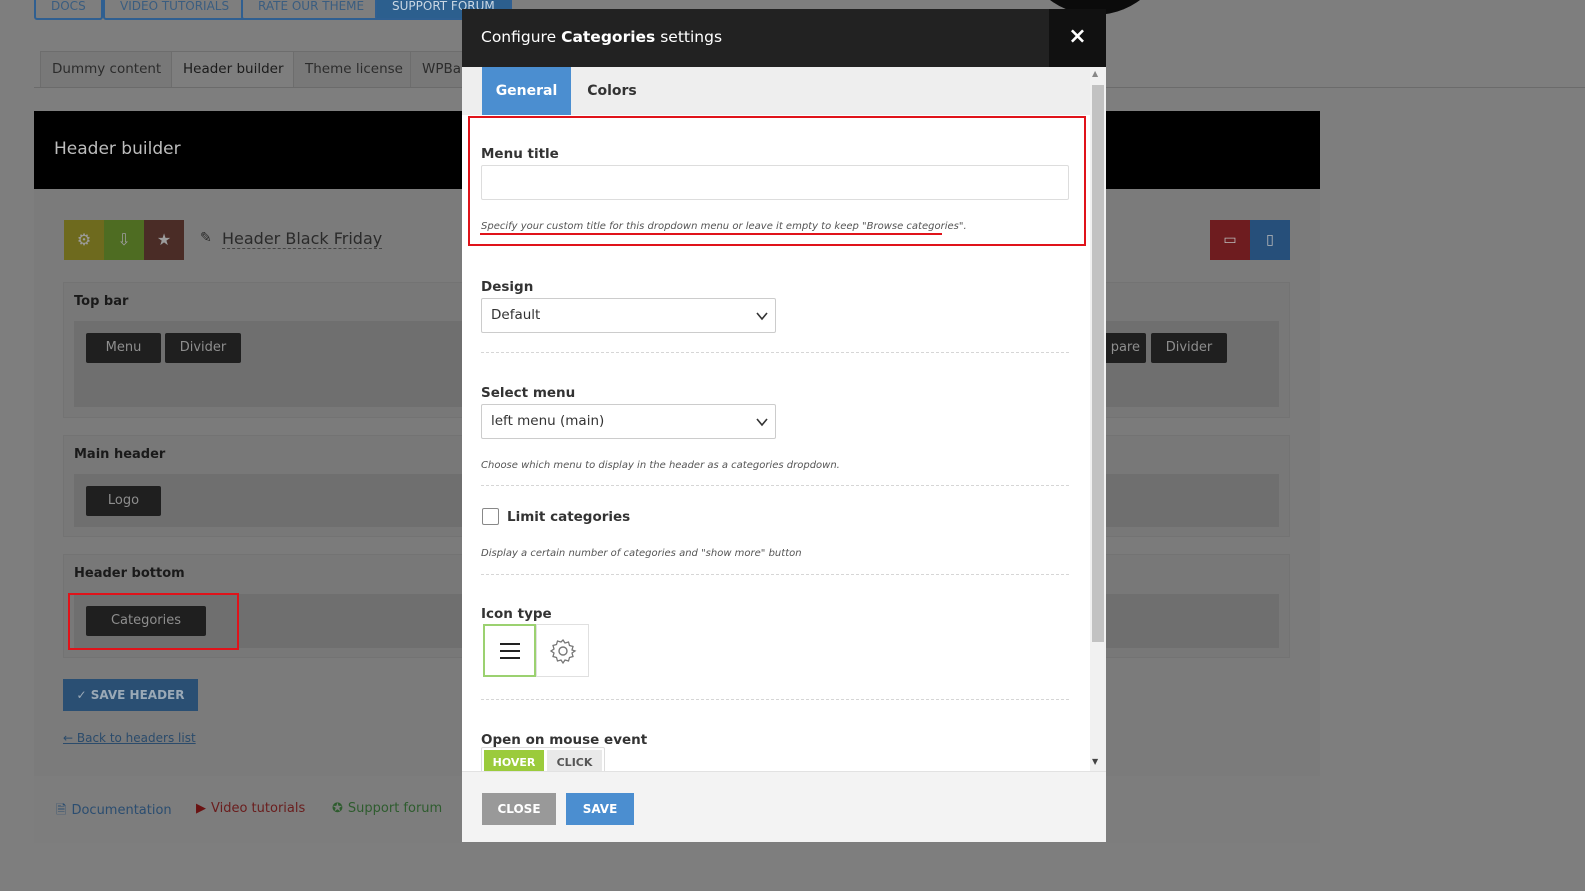  Describe the element at coordinates (83, 695) in the screenshot. I see `check-icon: ✓` at that location.